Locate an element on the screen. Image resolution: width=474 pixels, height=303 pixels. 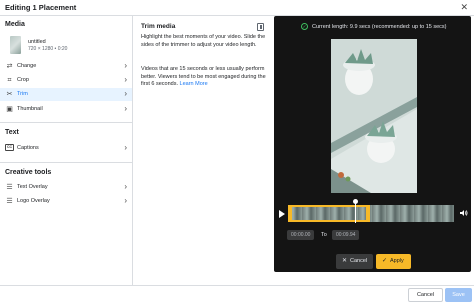
trim-panel-title: Trim media is located at coordinates (158, 26).